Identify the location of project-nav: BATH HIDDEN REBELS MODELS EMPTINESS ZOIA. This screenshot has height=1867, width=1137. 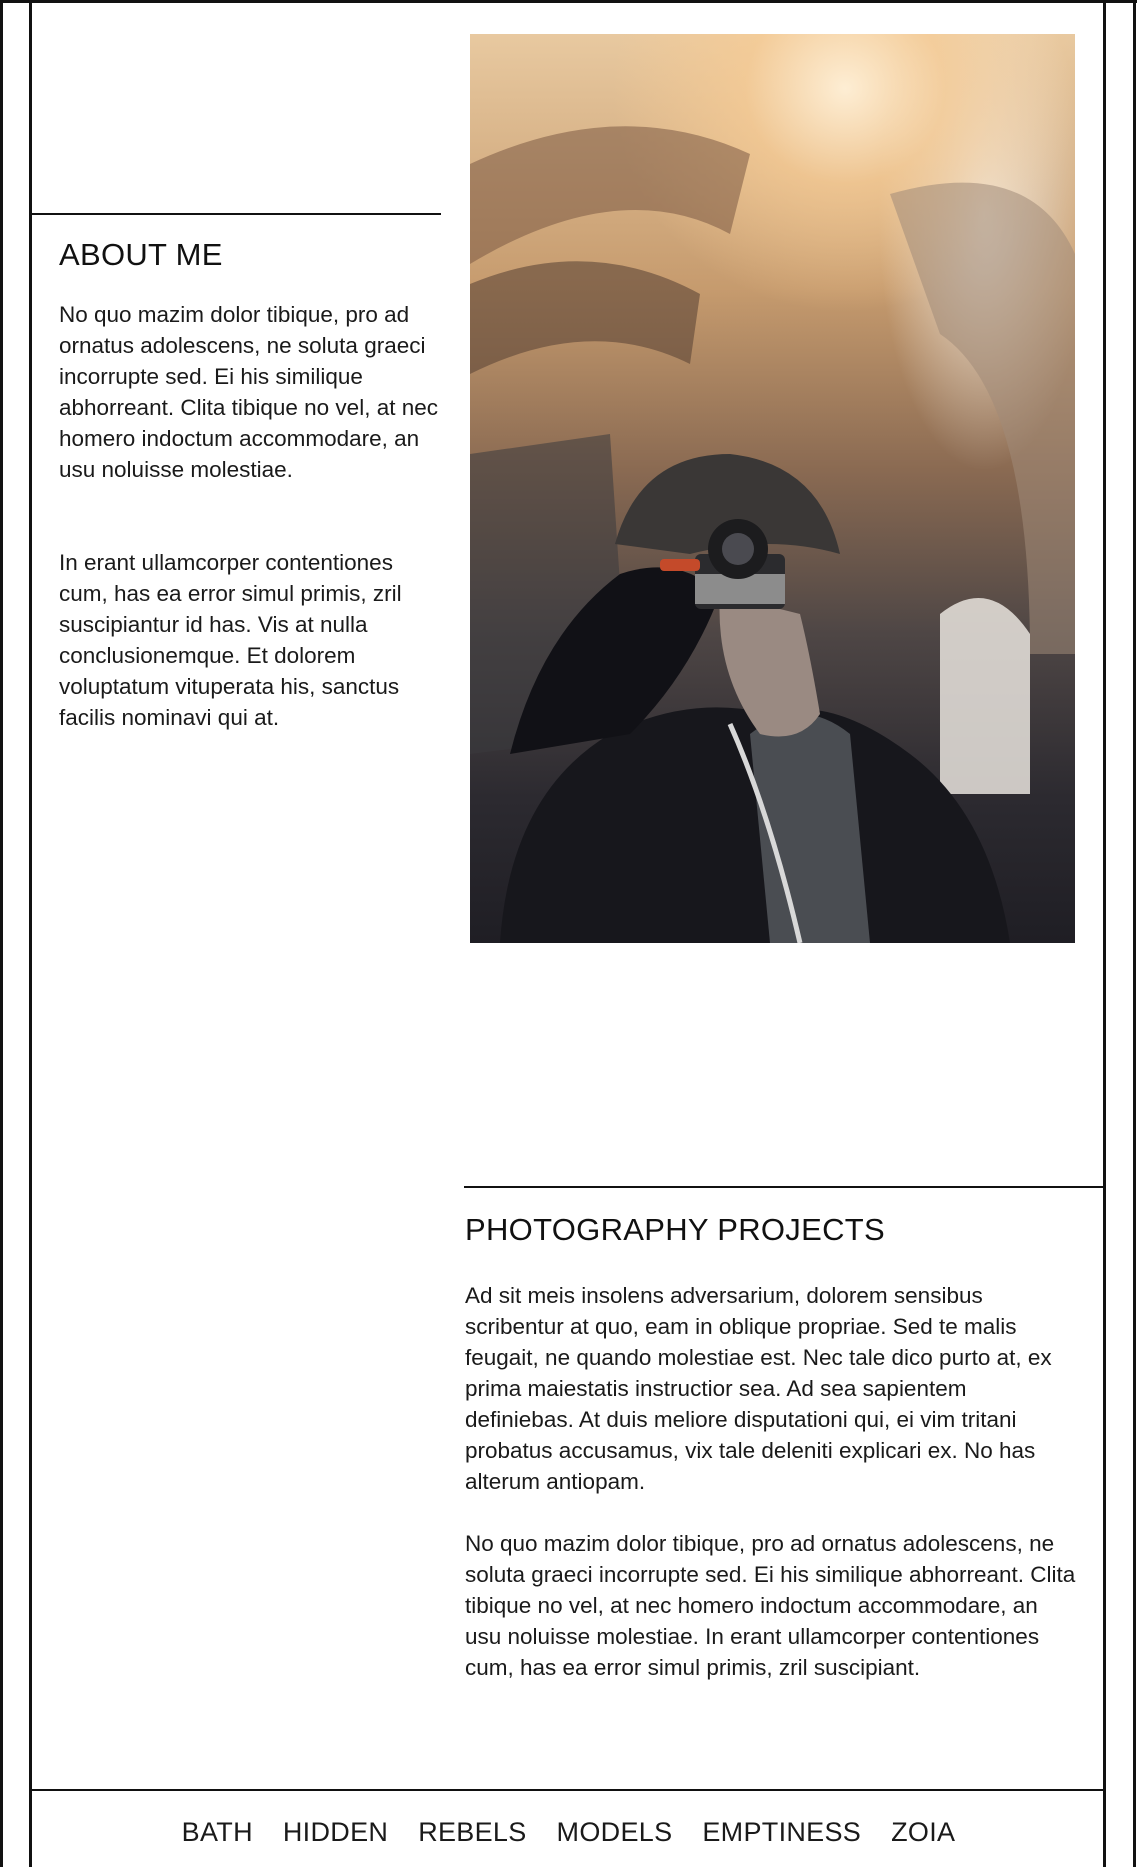
(568, 1832).